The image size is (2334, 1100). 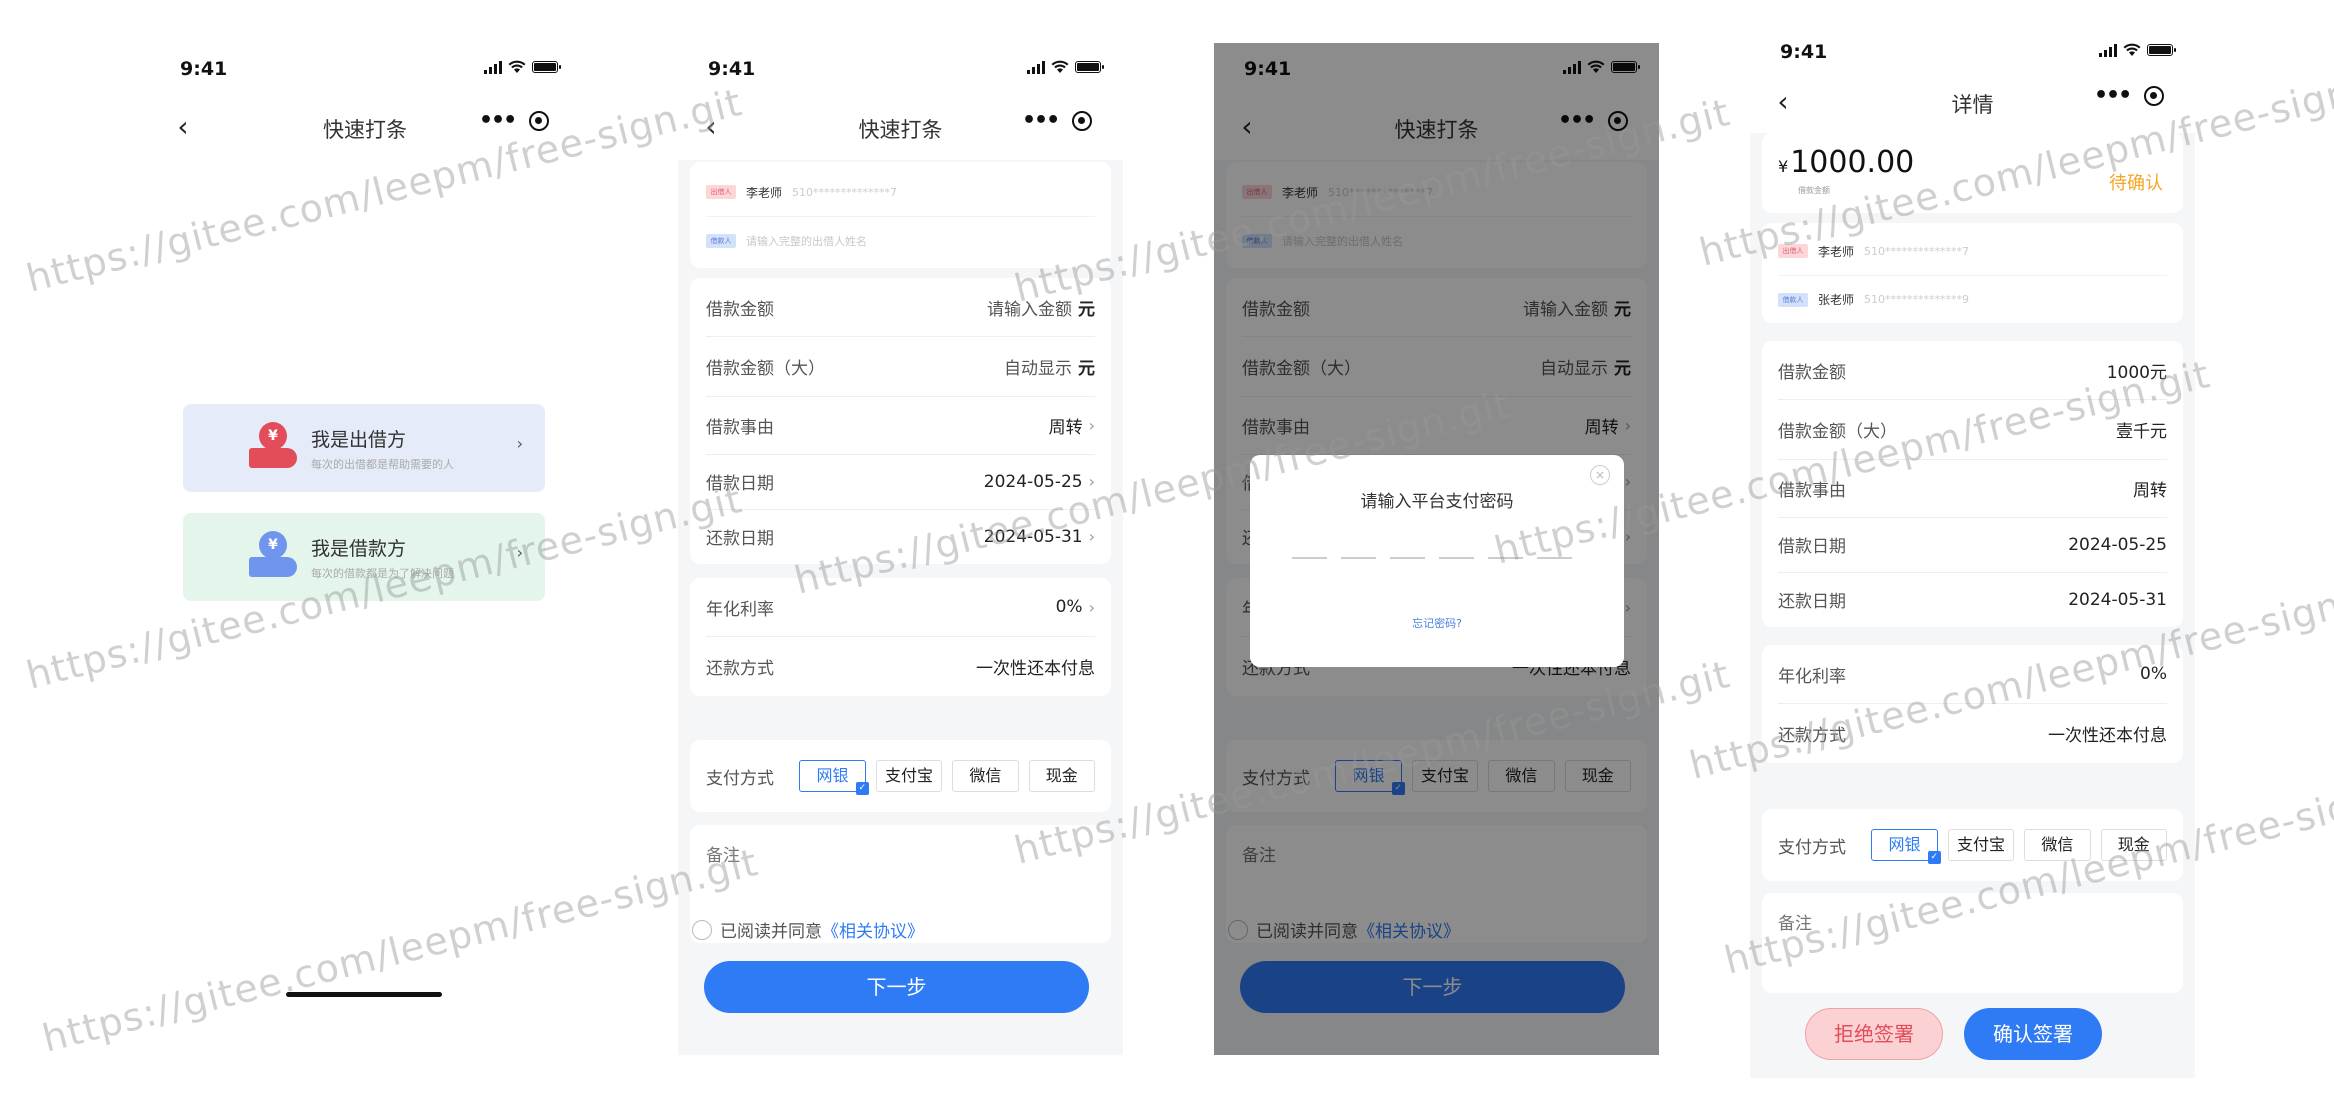 I want to click on borrower-name-input: 请输入完整的出借人姓名, so click(x=806, y=241).